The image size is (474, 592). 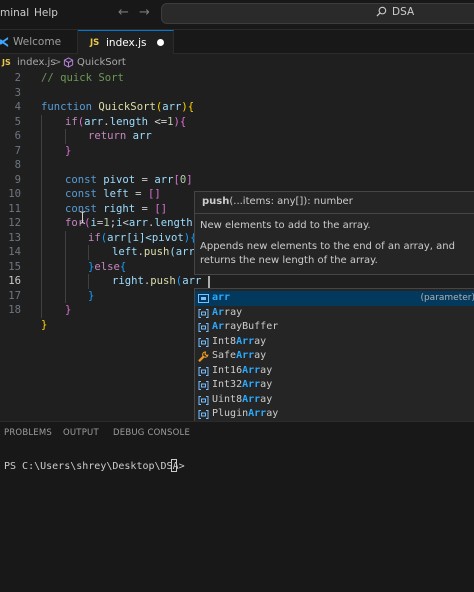 I want to click on suggestion-item: Int16Array, so click(x=334, y=371).